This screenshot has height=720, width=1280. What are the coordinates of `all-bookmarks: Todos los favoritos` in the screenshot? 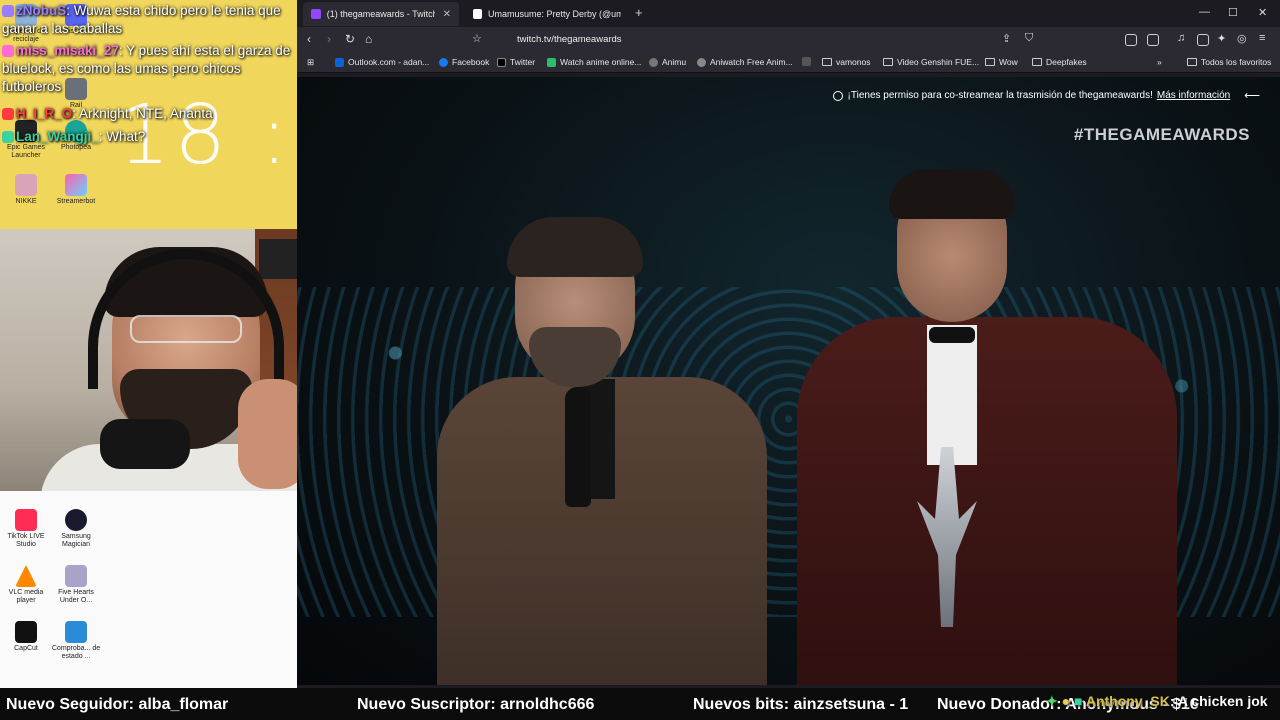 It's located at (1229, 62).